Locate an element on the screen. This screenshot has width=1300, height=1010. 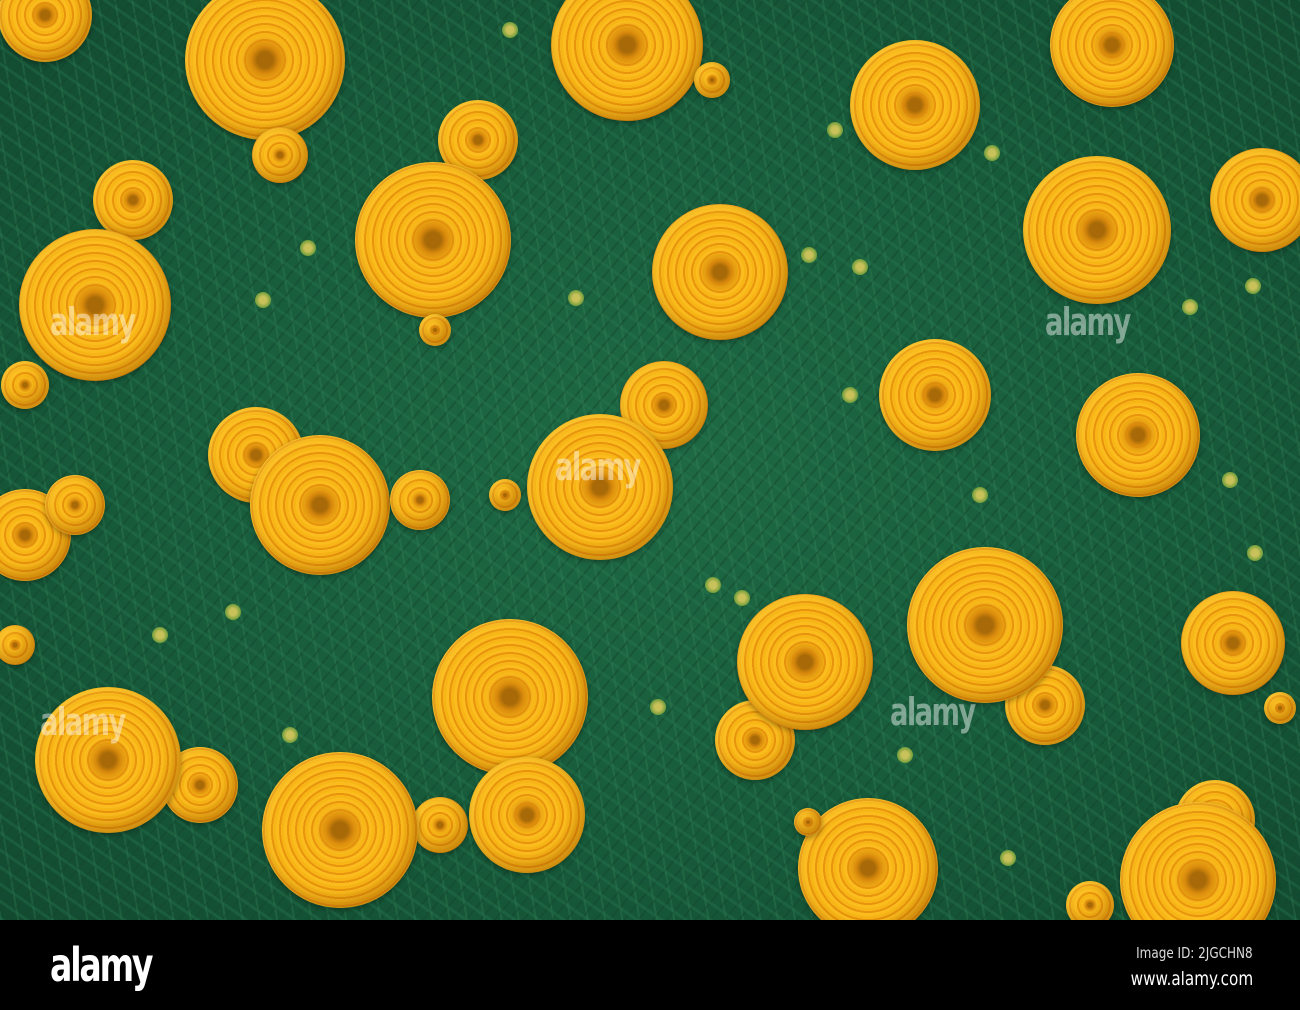
image-id: Image ID: 2JGCHN8 is located at coordinates (1194, 953).